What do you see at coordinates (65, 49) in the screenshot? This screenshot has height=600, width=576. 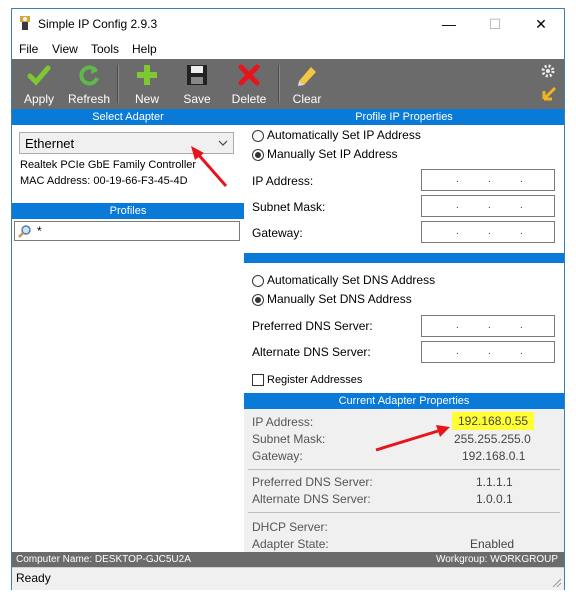 I see `menu-view: View` at bounding box center [65, 49].